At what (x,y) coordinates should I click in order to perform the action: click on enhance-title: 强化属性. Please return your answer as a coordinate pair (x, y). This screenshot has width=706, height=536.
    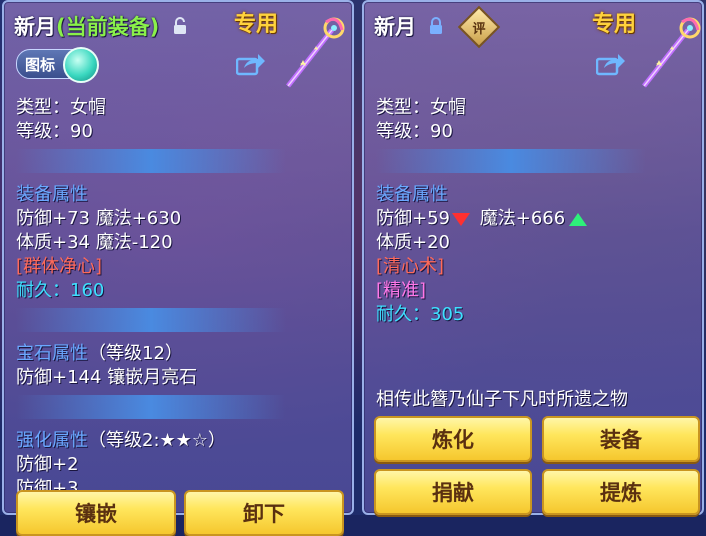
    Looking at the image, I should click on (52, 440).